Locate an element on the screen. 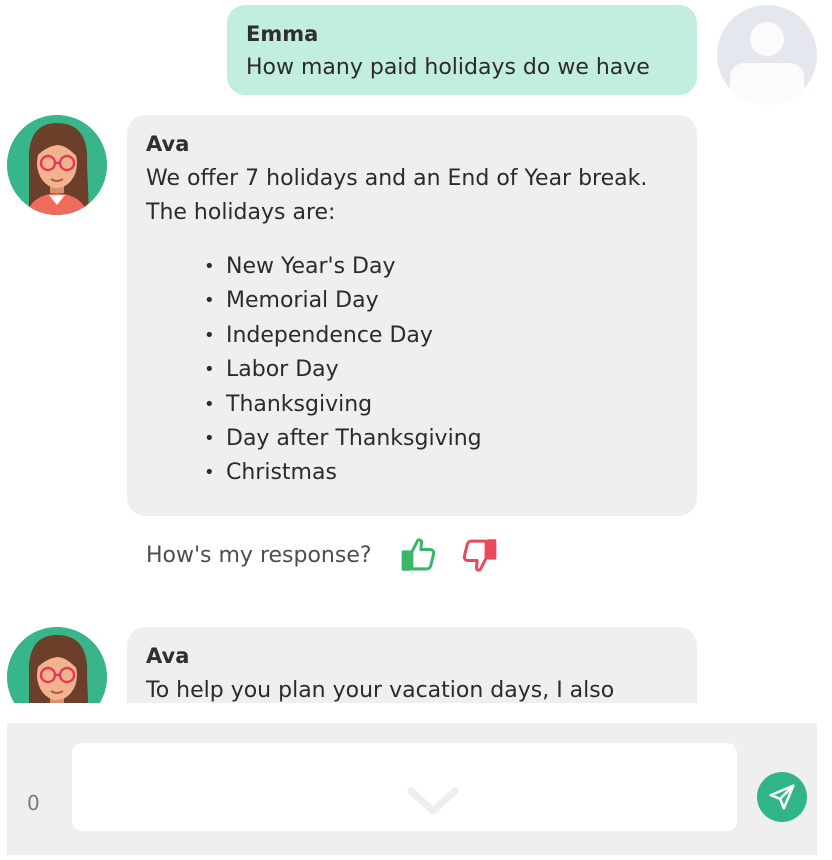  response-feedback: How's my response? is located at coordinates (322, 555).